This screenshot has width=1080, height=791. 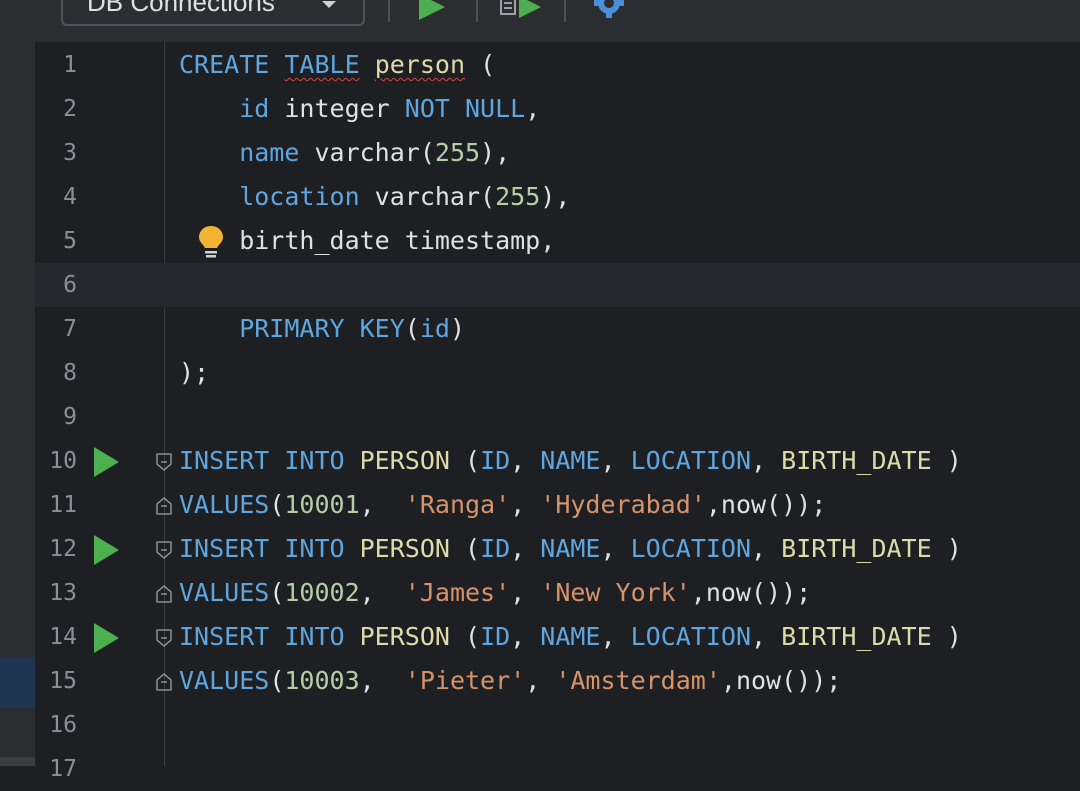 What do you see at coordinates (420, 64) in the screenshot?
I see `code-token: person` at bounding box center [420, 64].